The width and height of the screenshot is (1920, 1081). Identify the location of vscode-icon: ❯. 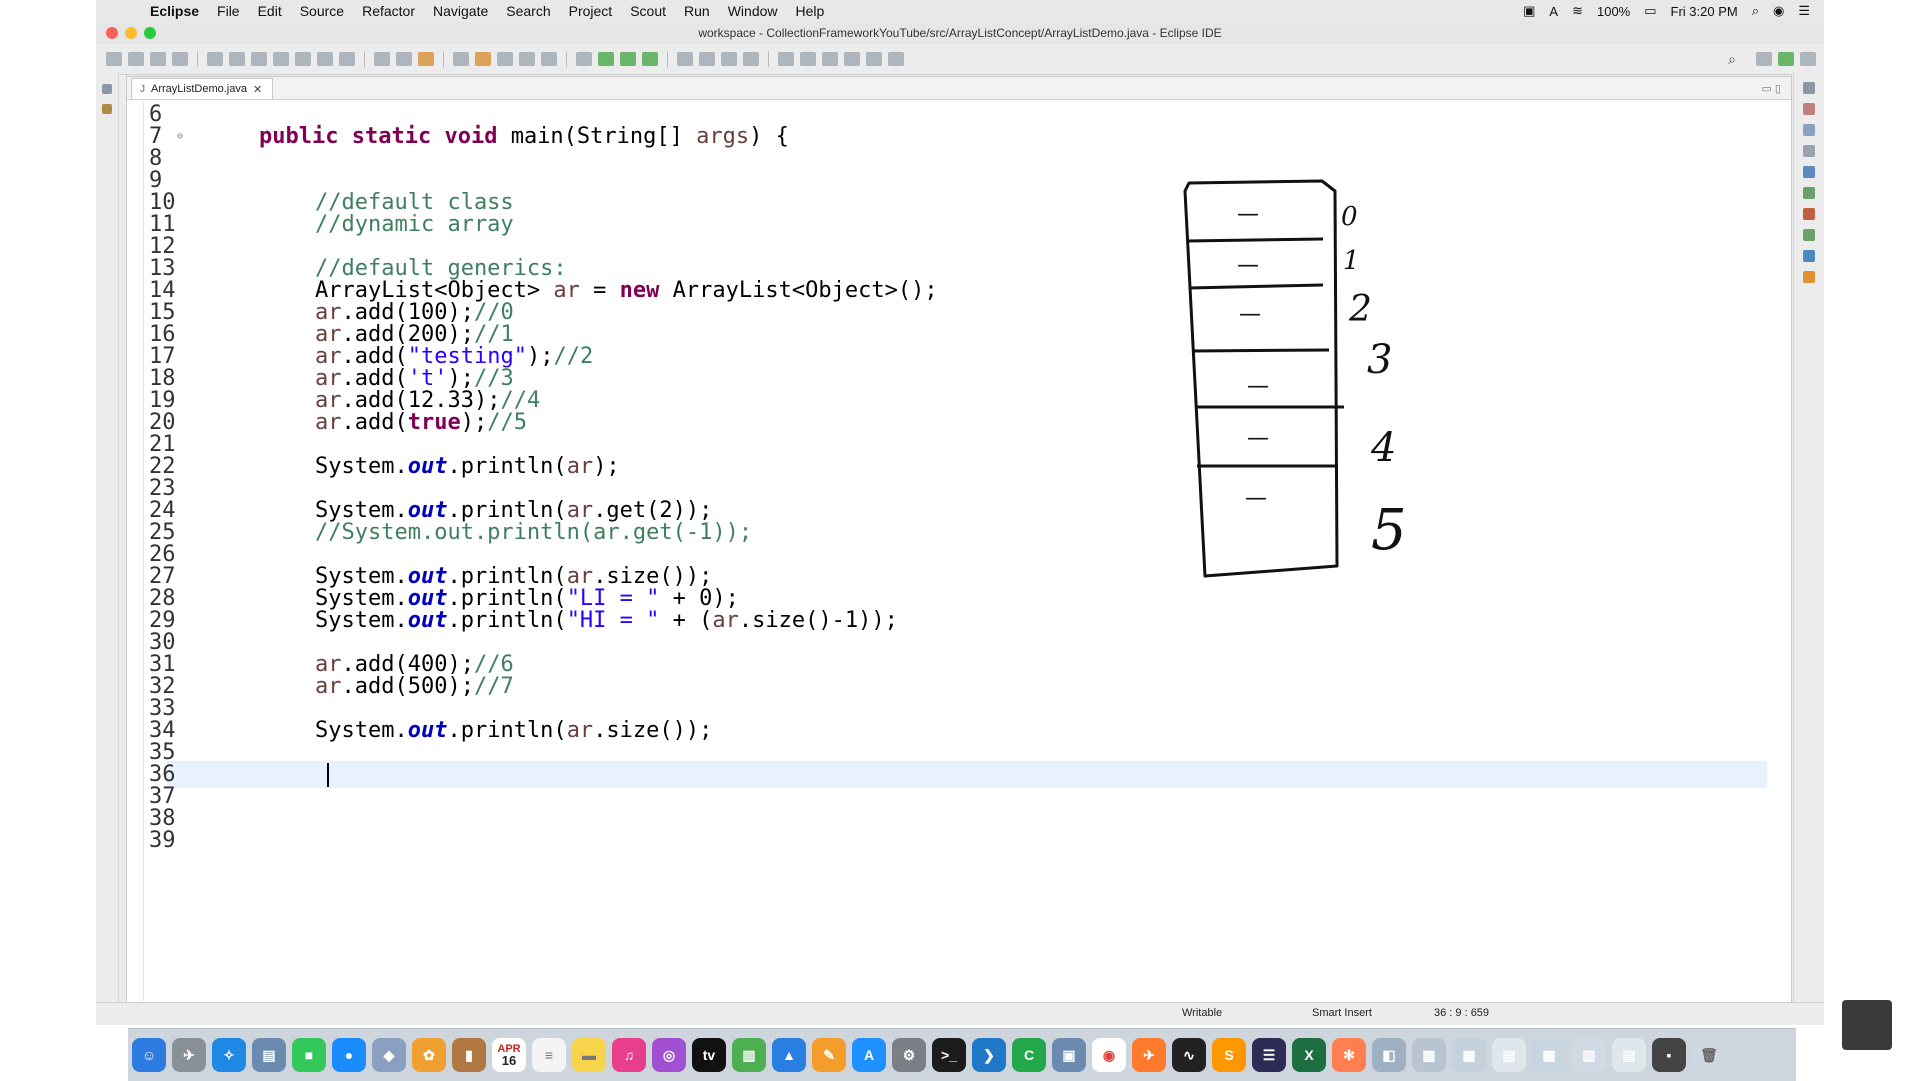
(989, 1055).